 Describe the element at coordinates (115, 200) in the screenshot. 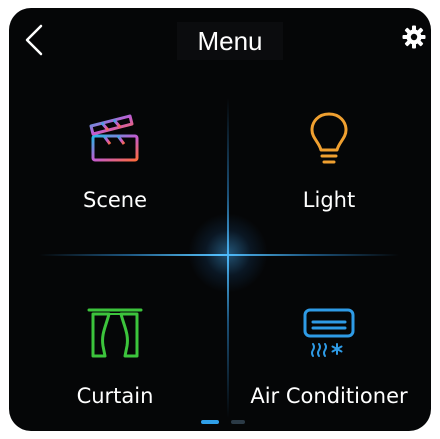

I see `tile-scene-label: Scene` at that location.